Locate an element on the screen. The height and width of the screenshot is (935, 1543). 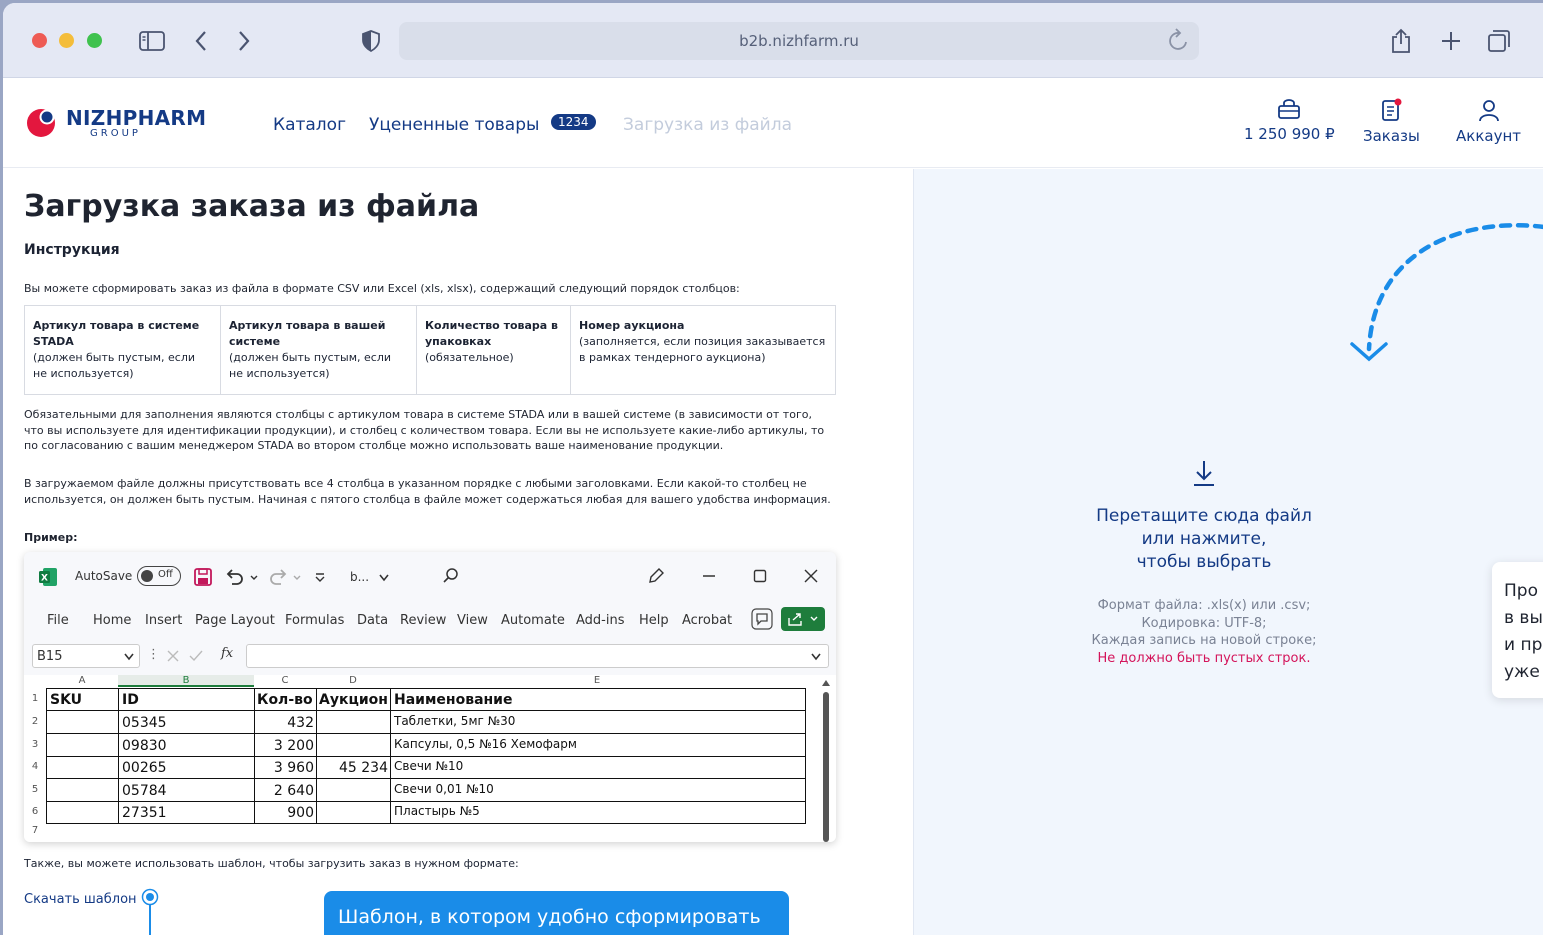
sidebar-toggle-icon is located at coordinates (152, 41).